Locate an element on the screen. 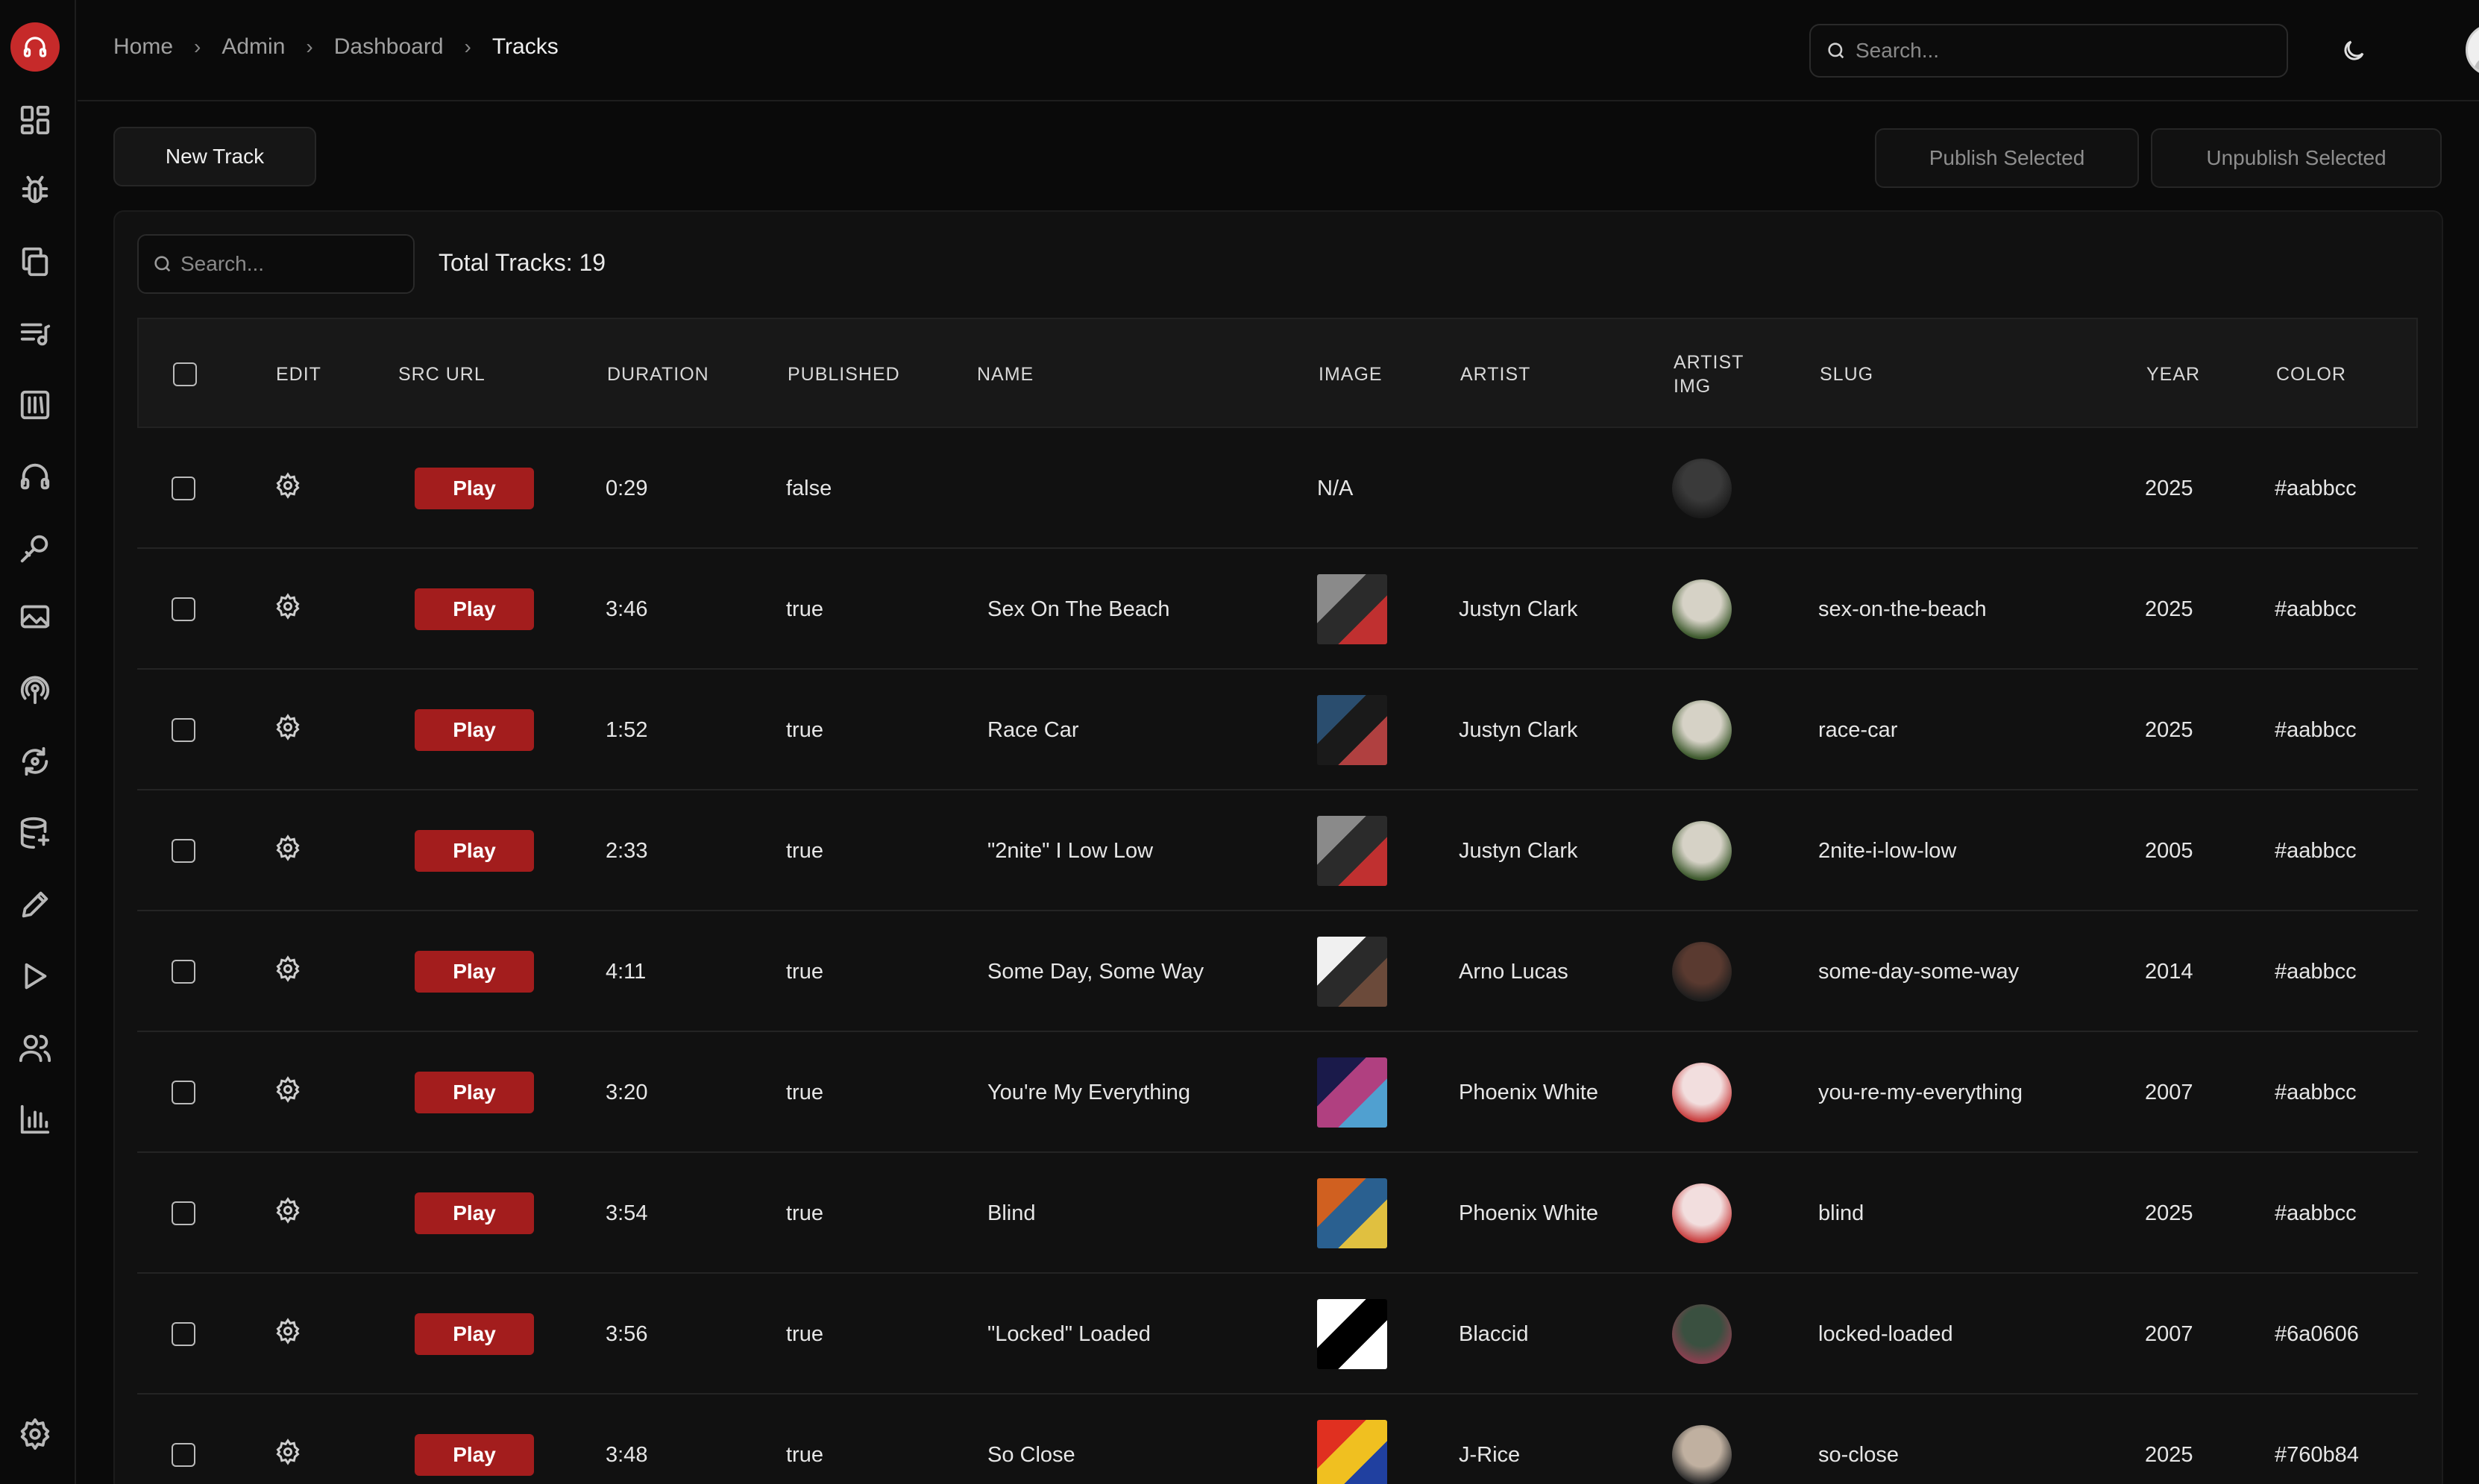 Image resolution: width=2479 pixels, height=1484 pixels. select-all-checkbox is located at coordinates (185, 374).